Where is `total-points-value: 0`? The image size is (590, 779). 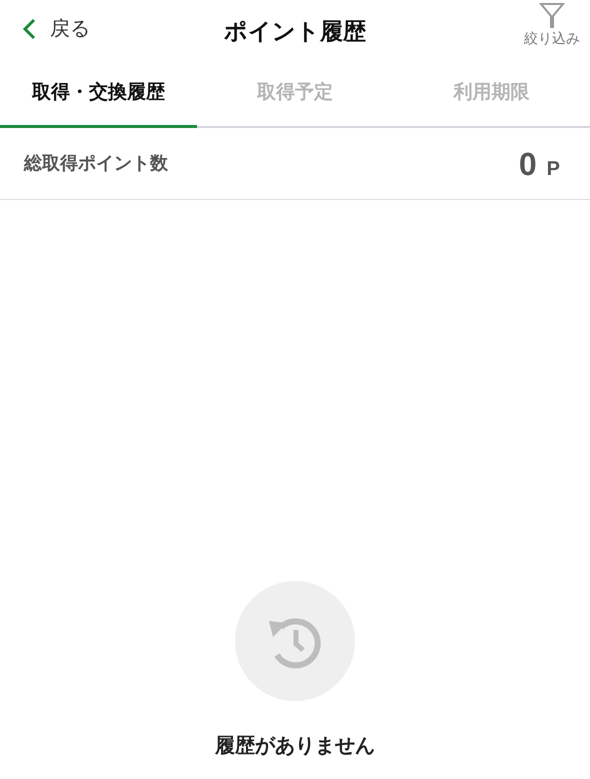 total-points-value: 0 is located at coordinates (527, 164).